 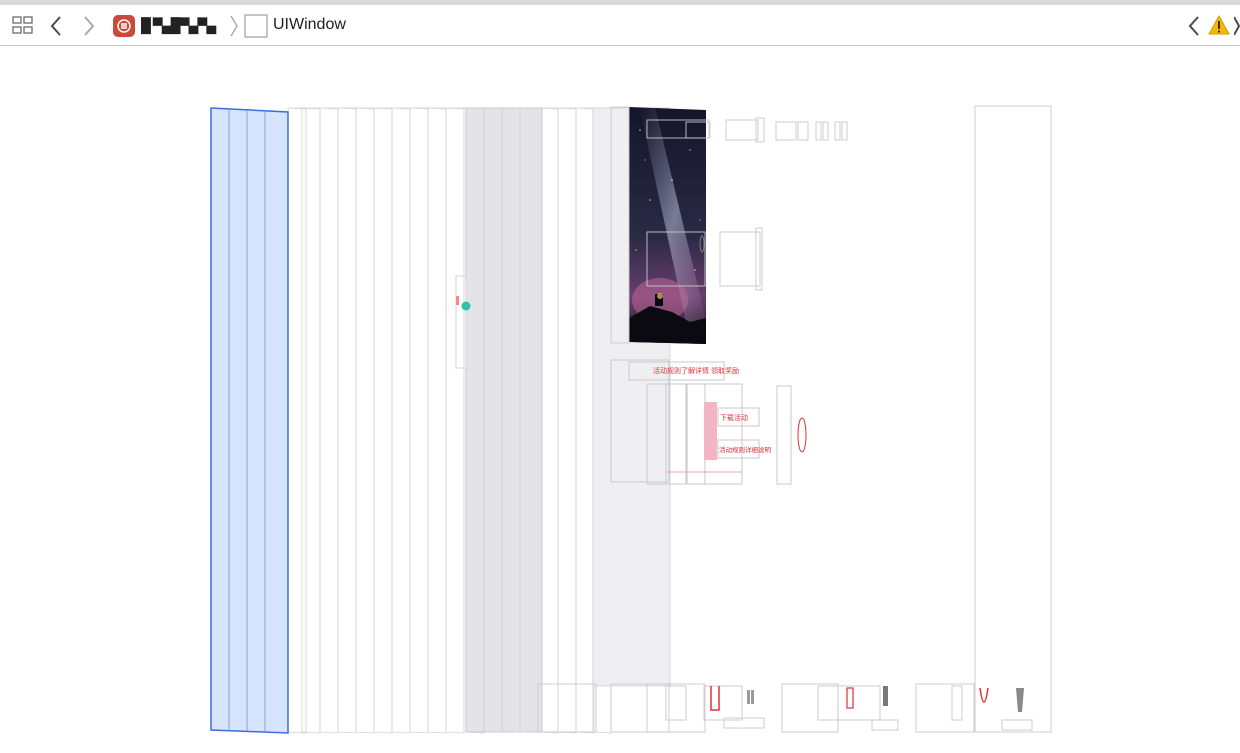 I want to click on debug-navigator-toolbar: █ ▀▄█▀▄▀▄ UIWindow, so click(x=620, y=25).